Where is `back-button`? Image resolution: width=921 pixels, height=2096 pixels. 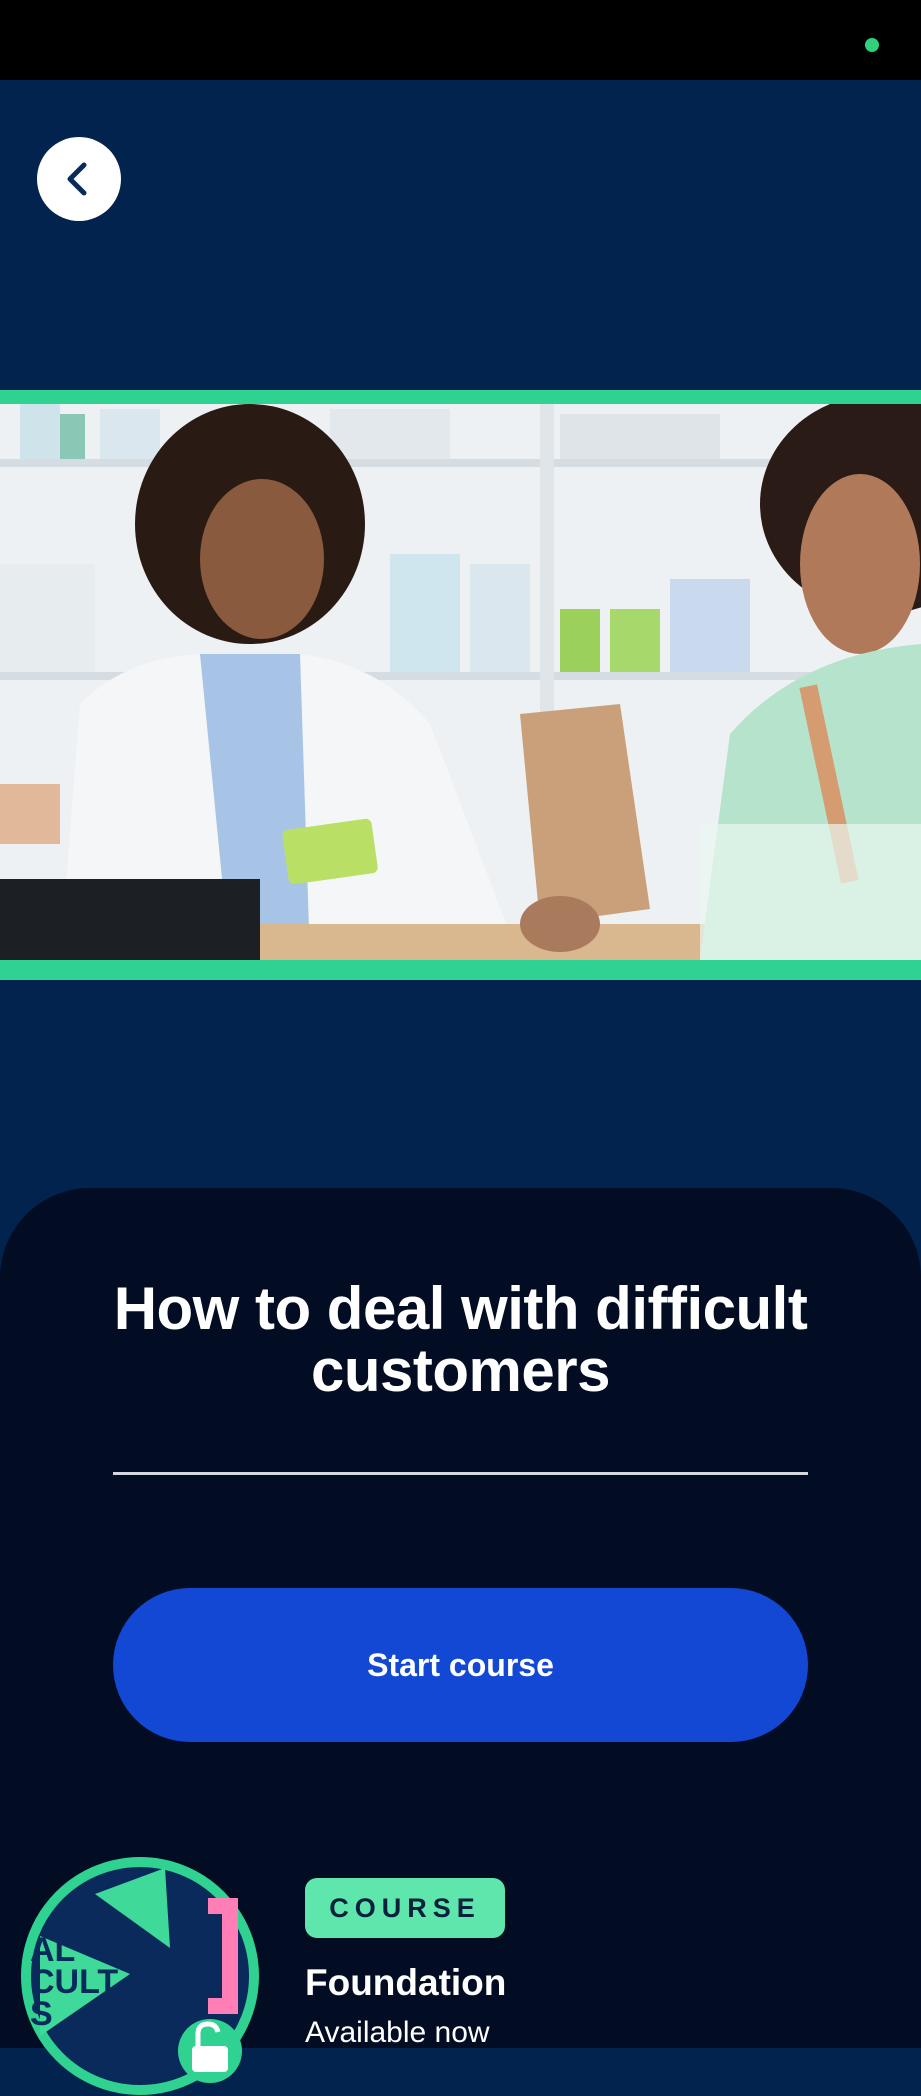
back-button is located at coordinates (79, 179).